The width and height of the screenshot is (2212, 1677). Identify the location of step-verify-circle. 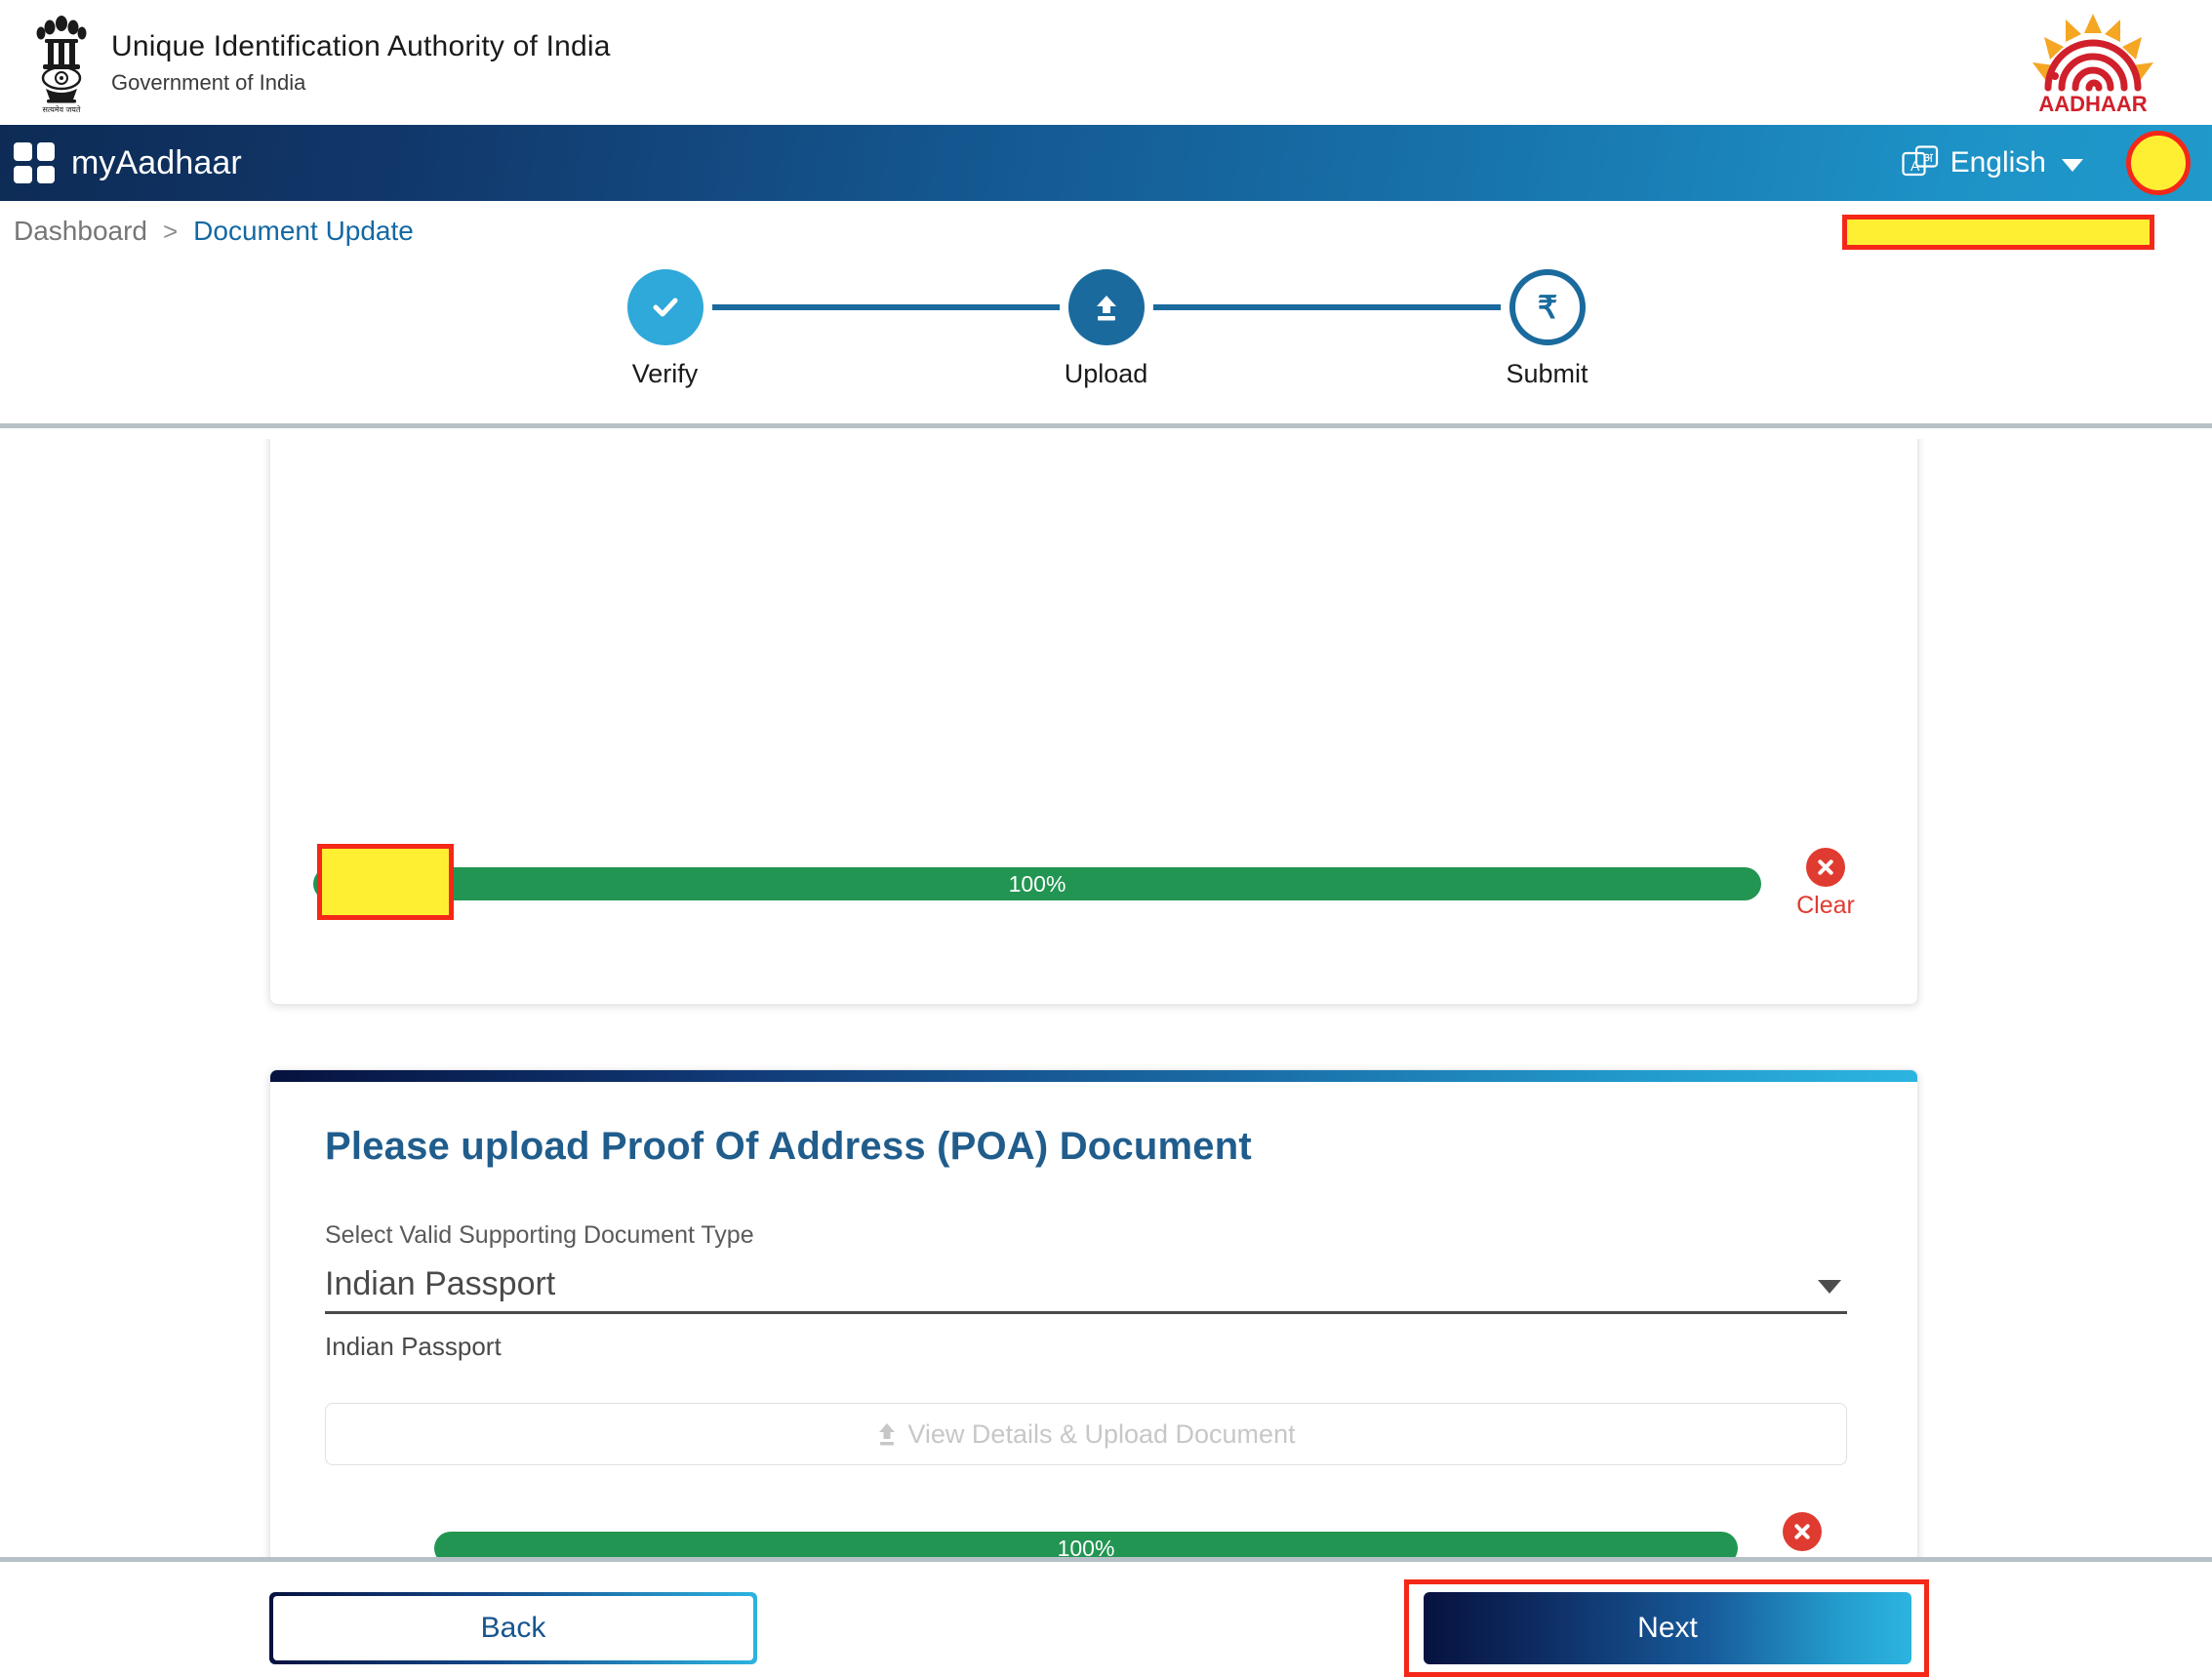
(665, 307).